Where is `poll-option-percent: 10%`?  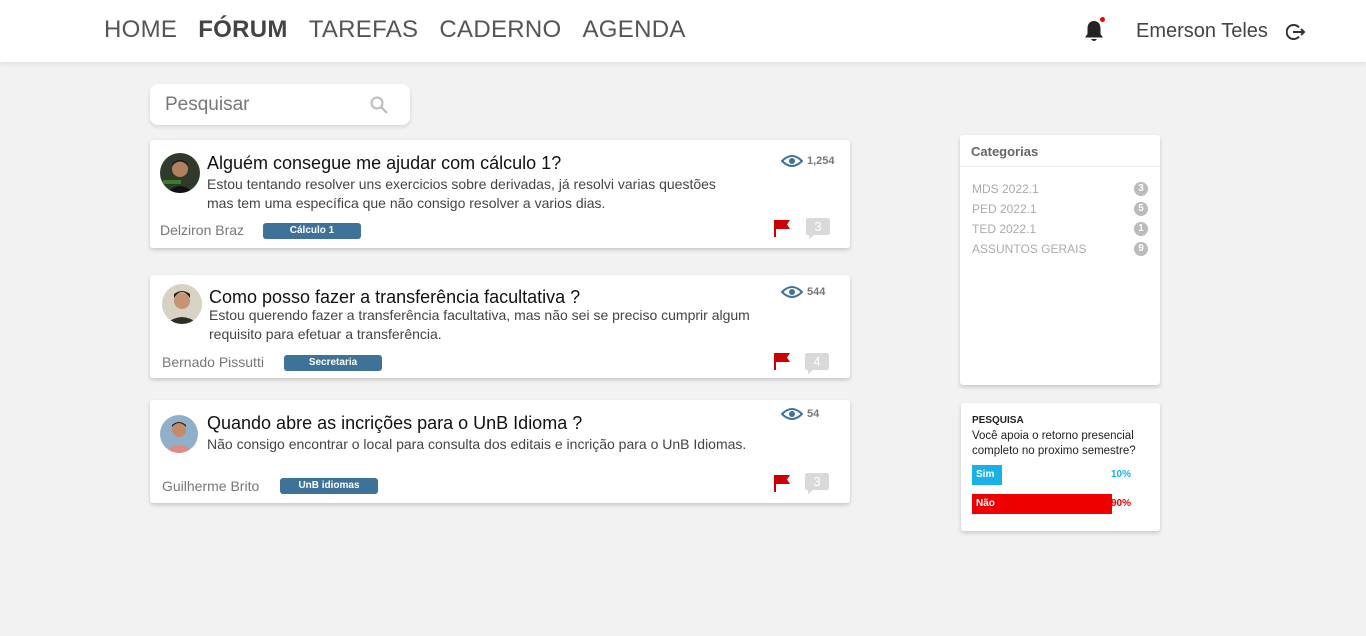
poll-option-percent: 10% is located at coordinates (1121, 474).